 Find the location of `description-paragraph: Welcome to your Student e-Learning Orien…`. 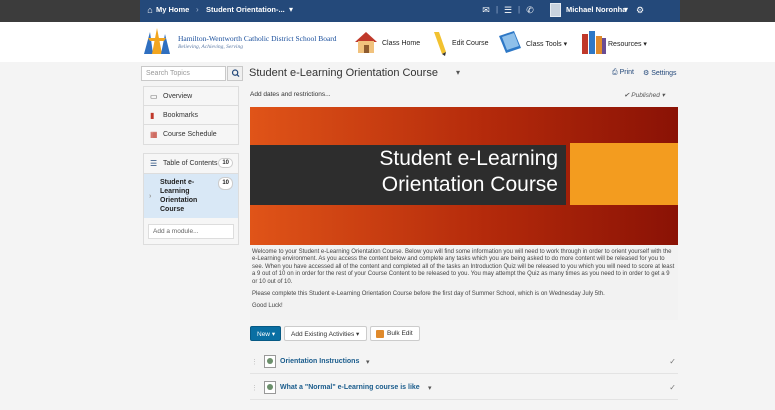

description-paragraph: Welcome to your Student e-Learning Orien… is located at coordinates (463, 267).